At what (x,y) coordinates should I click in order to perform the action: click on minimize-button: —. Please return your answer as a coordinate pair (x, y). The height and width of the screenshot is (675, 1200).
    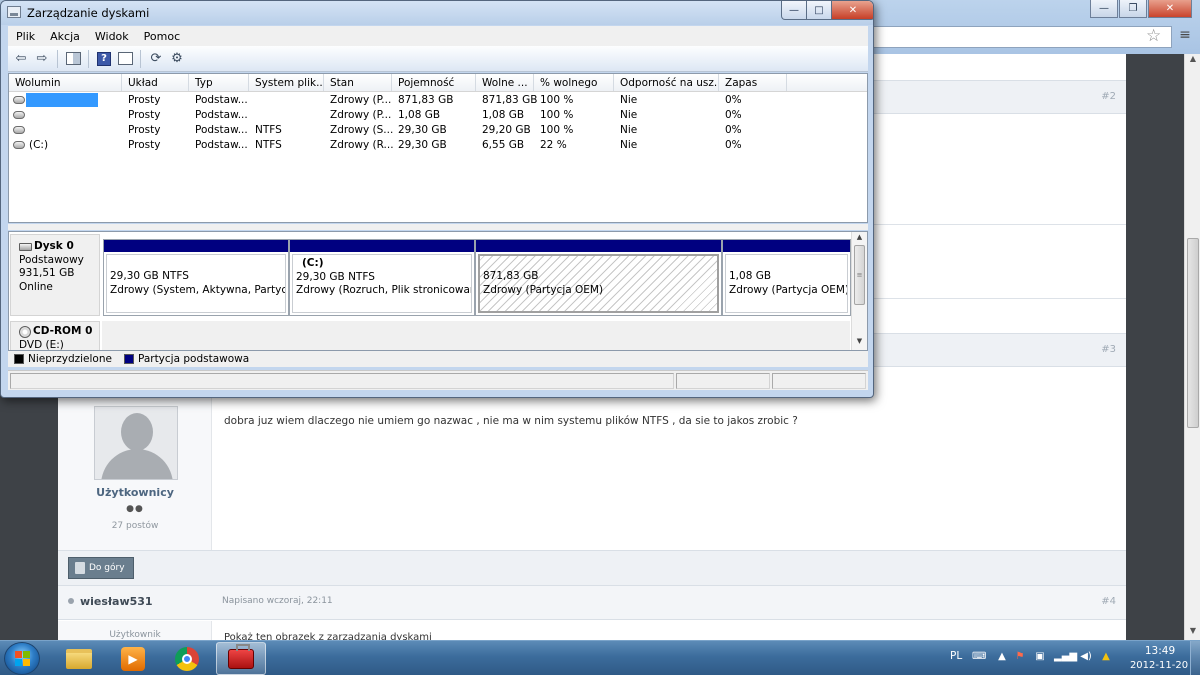
    Looking at the image, I should click on (794, 10).